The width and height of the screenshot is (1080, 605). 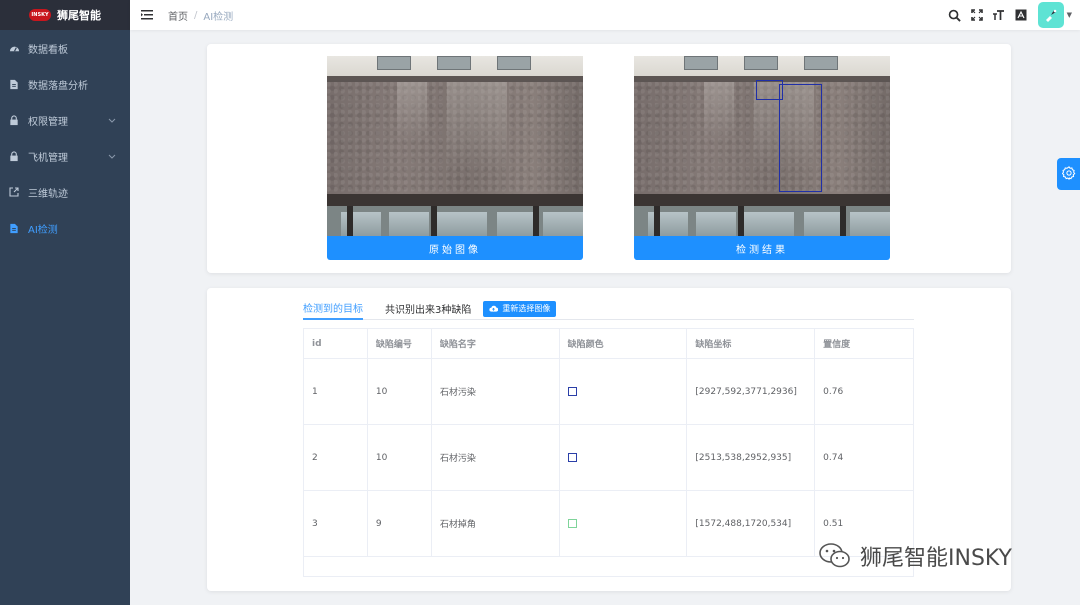 I want to click on hamburger-icon, so click(x=147, y=15).